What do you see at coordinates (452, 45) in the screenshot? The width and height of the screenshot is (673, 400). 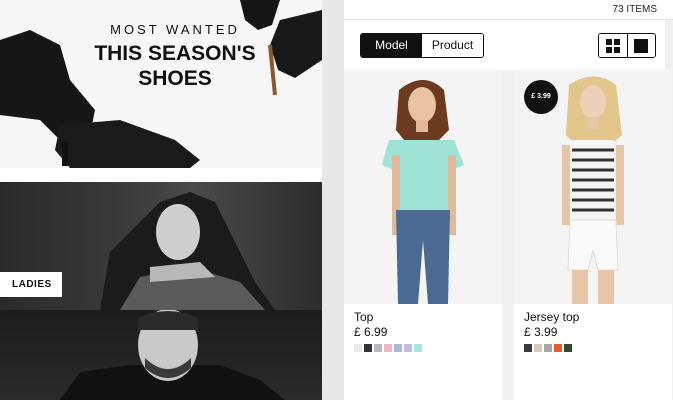 I see `product-view-button: Product` at bounding box center [452, 45].